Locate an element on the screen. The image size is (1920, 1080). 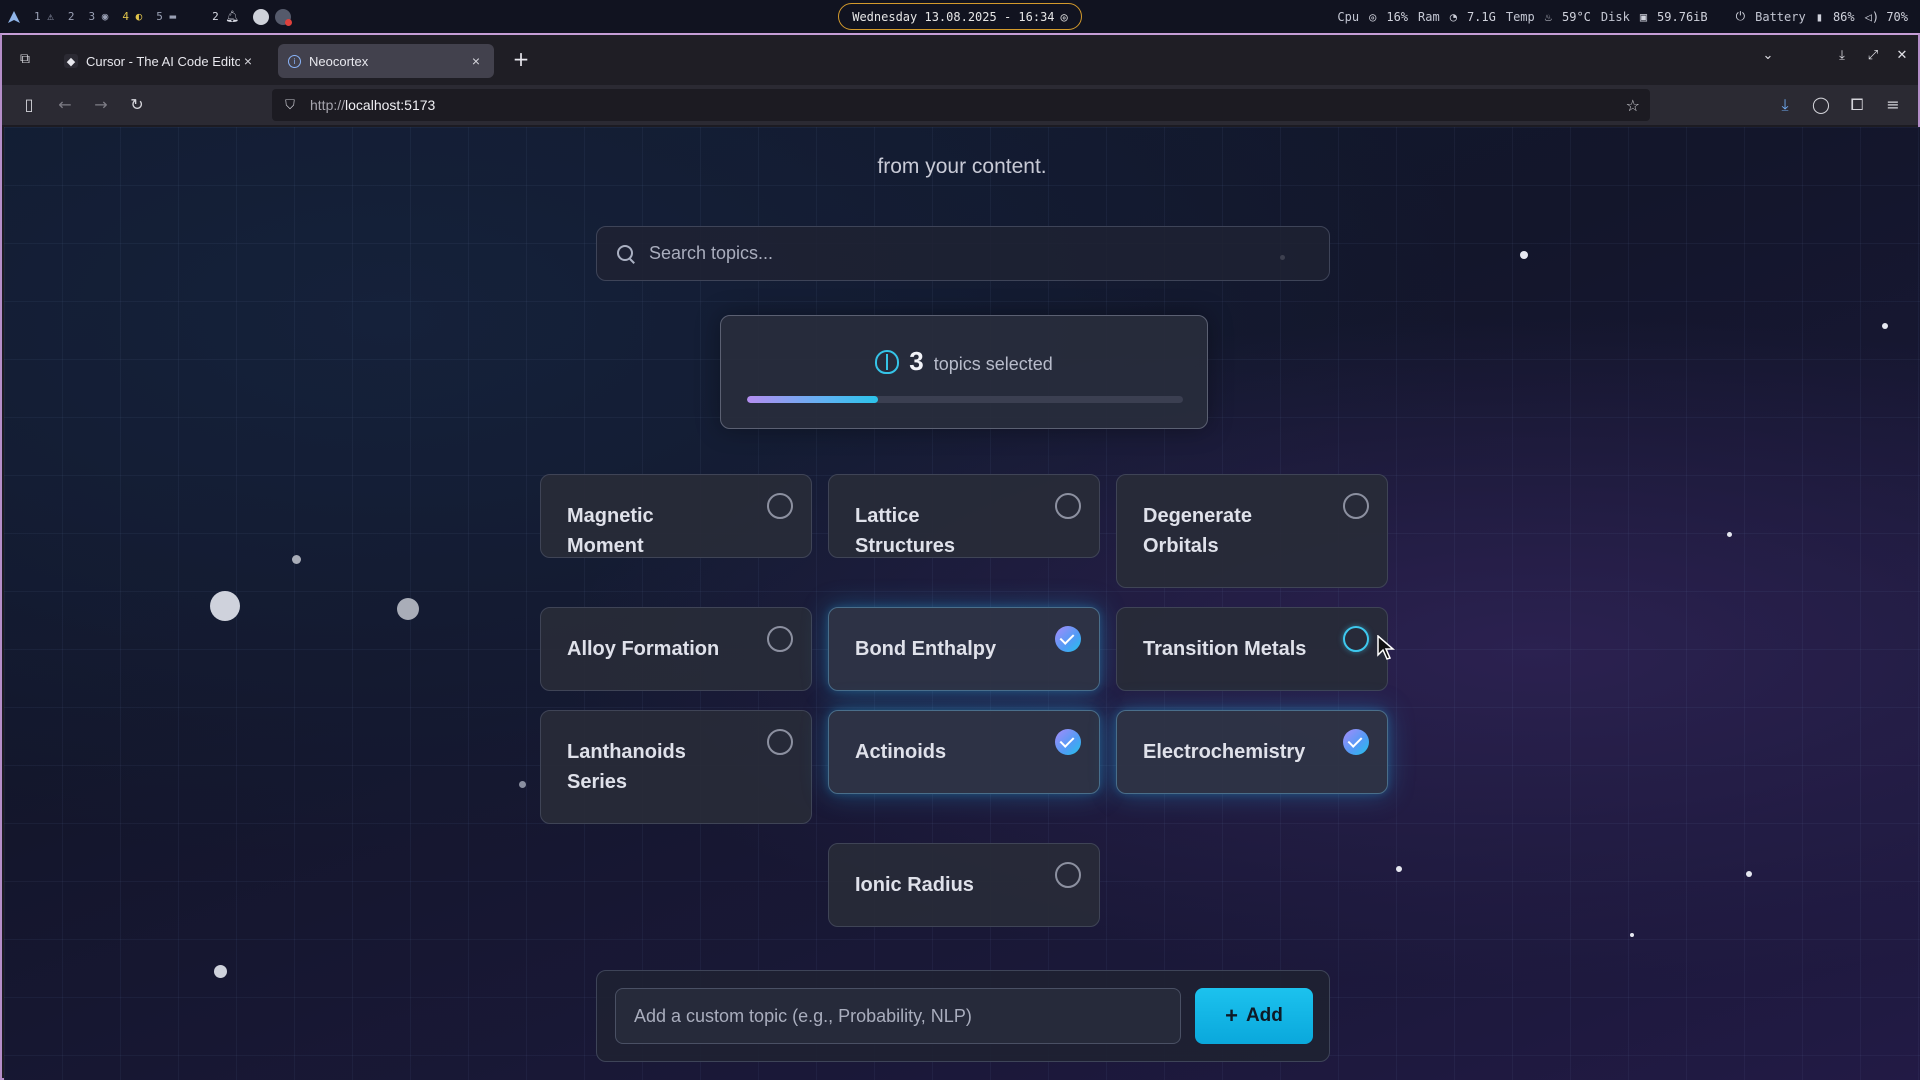
extensions-icon: ⧠ is located at coordinates (1857, 105).